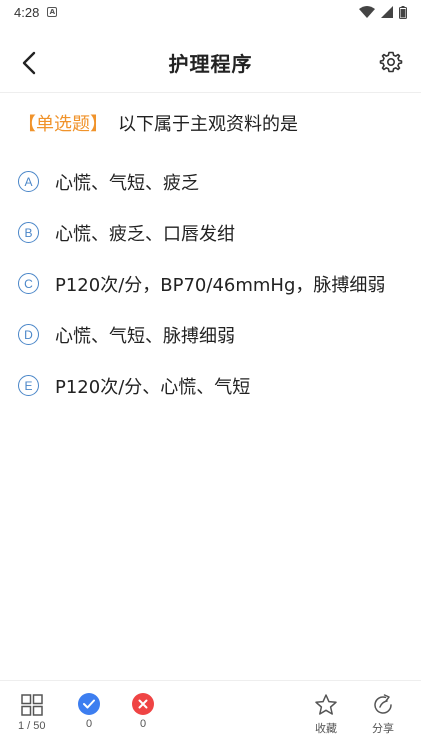  I want to click on back-arrow-icon, so click(29, 63).